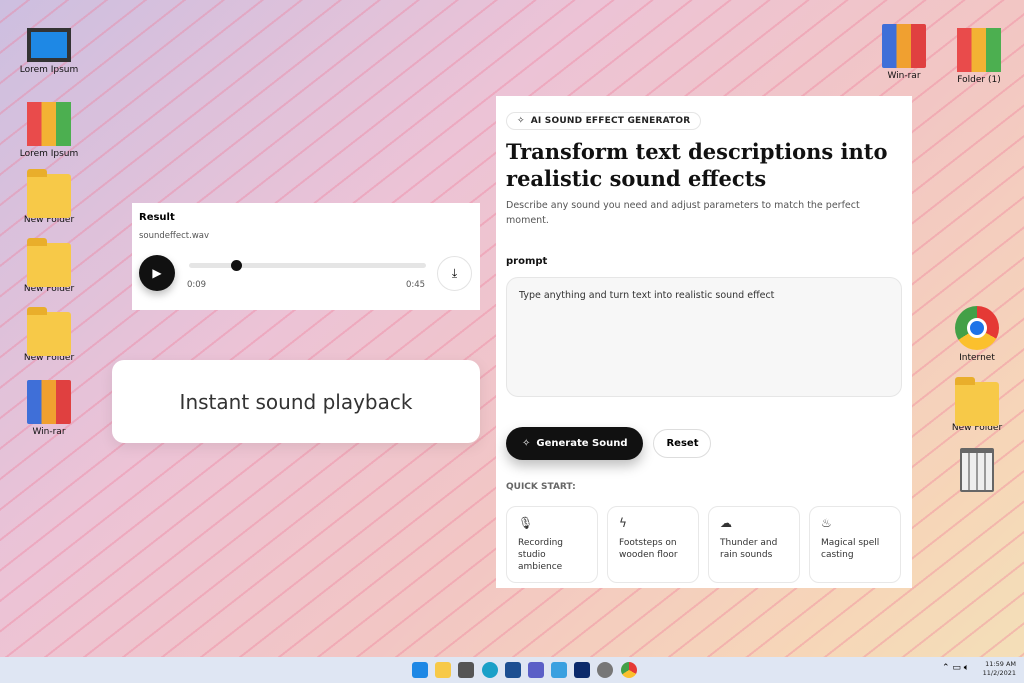 This screenshot has width=1024, height=683. What do you see at coordinates (443, 670) in the screenshot?
I see `file-explorer-icon` at bounding box center [443, 670].